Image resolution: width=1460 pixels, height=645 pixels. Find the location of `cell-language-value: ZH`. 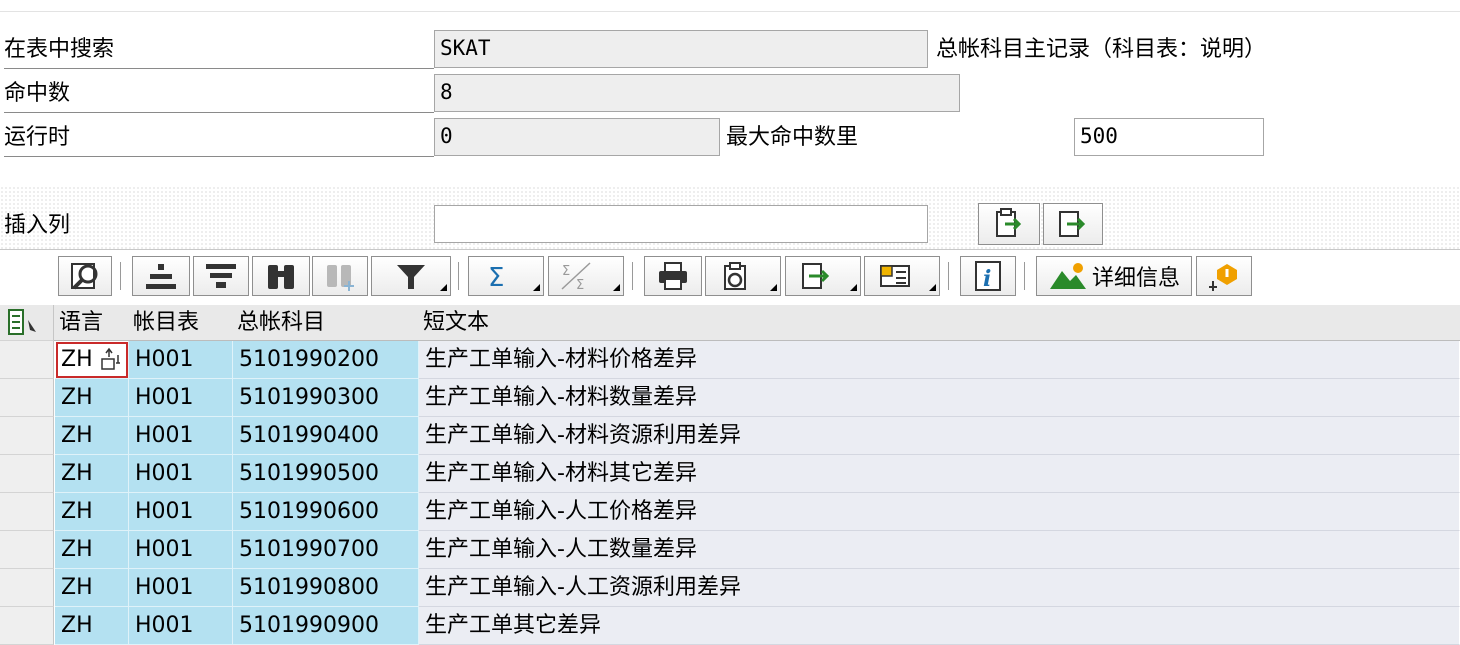

cell-language-value: ZH is located at coordinates (77, 359).